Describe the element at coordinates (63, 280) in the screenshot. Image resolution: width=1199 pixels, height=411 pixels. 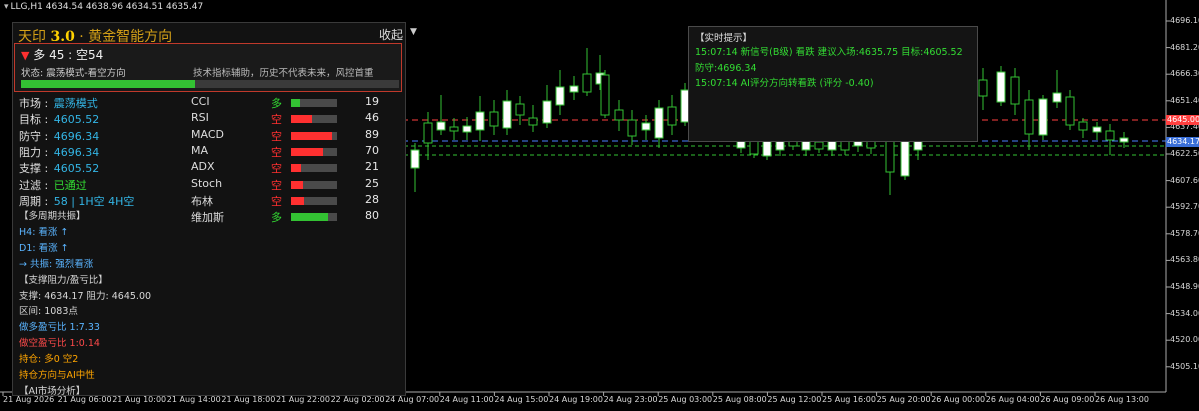
I see `analysis-line: 【支撑阻力/盈亏比】` at that location.